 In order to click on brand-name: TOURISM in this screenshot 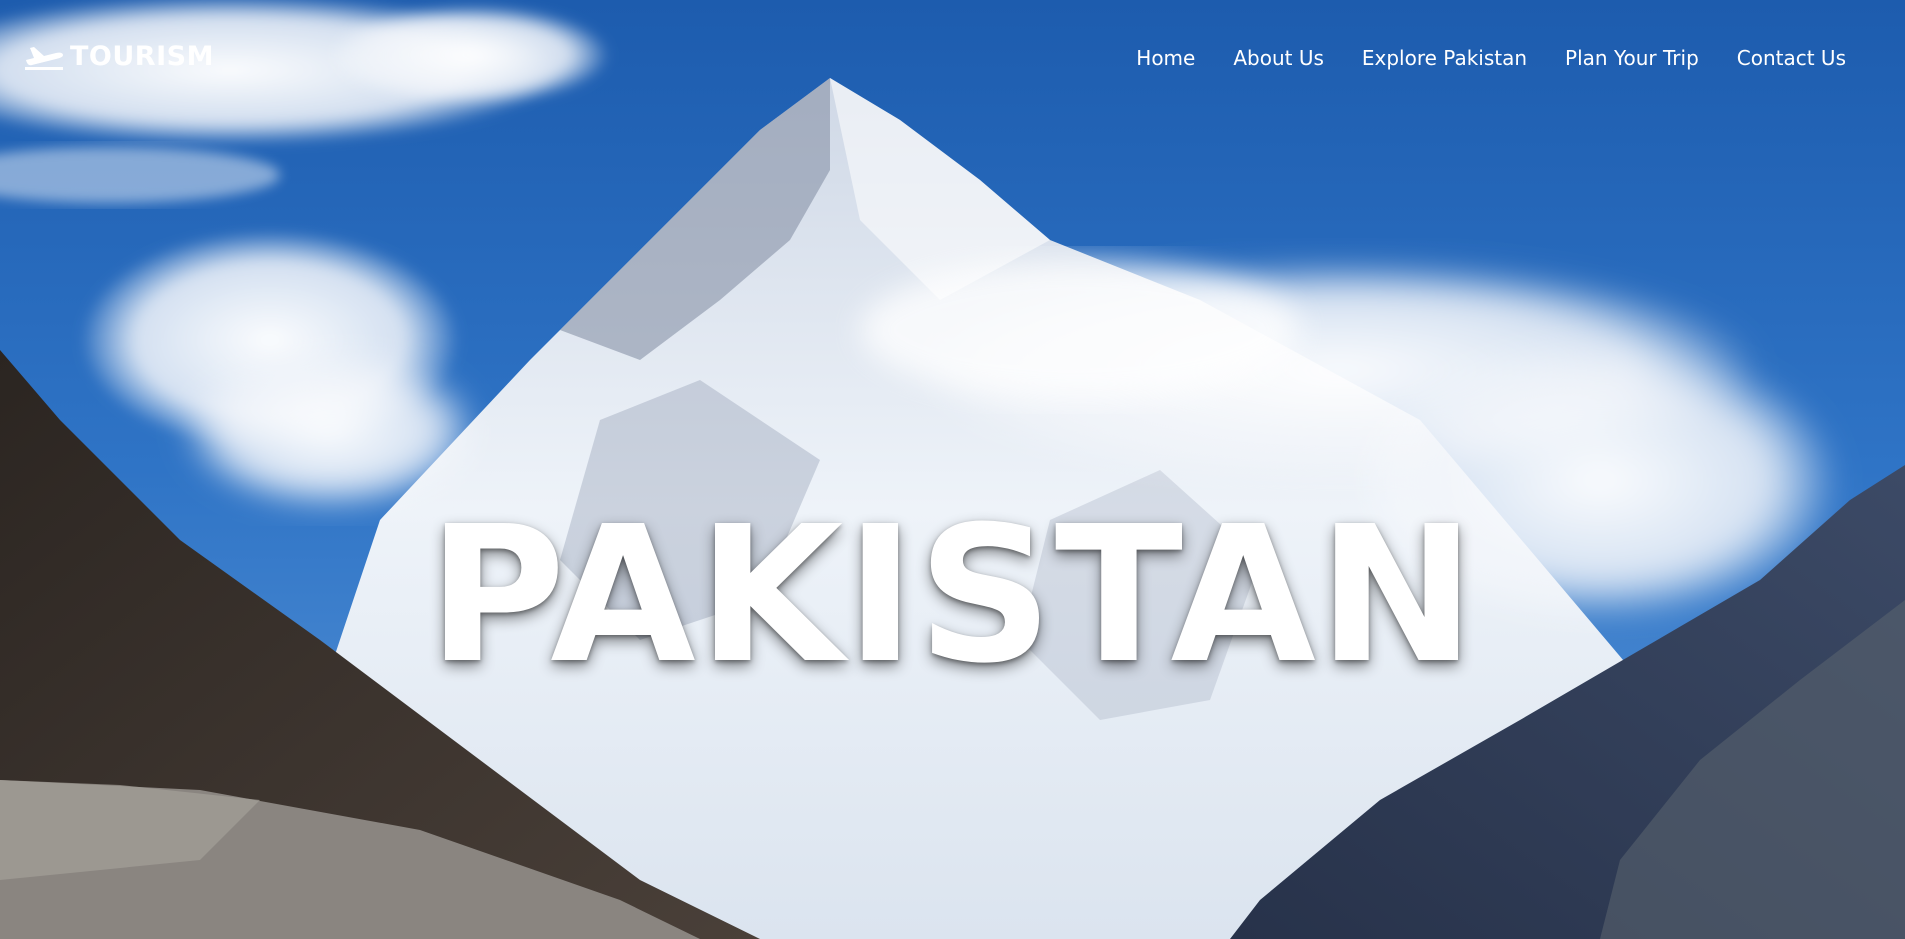, I will do `click(142, 56)`.